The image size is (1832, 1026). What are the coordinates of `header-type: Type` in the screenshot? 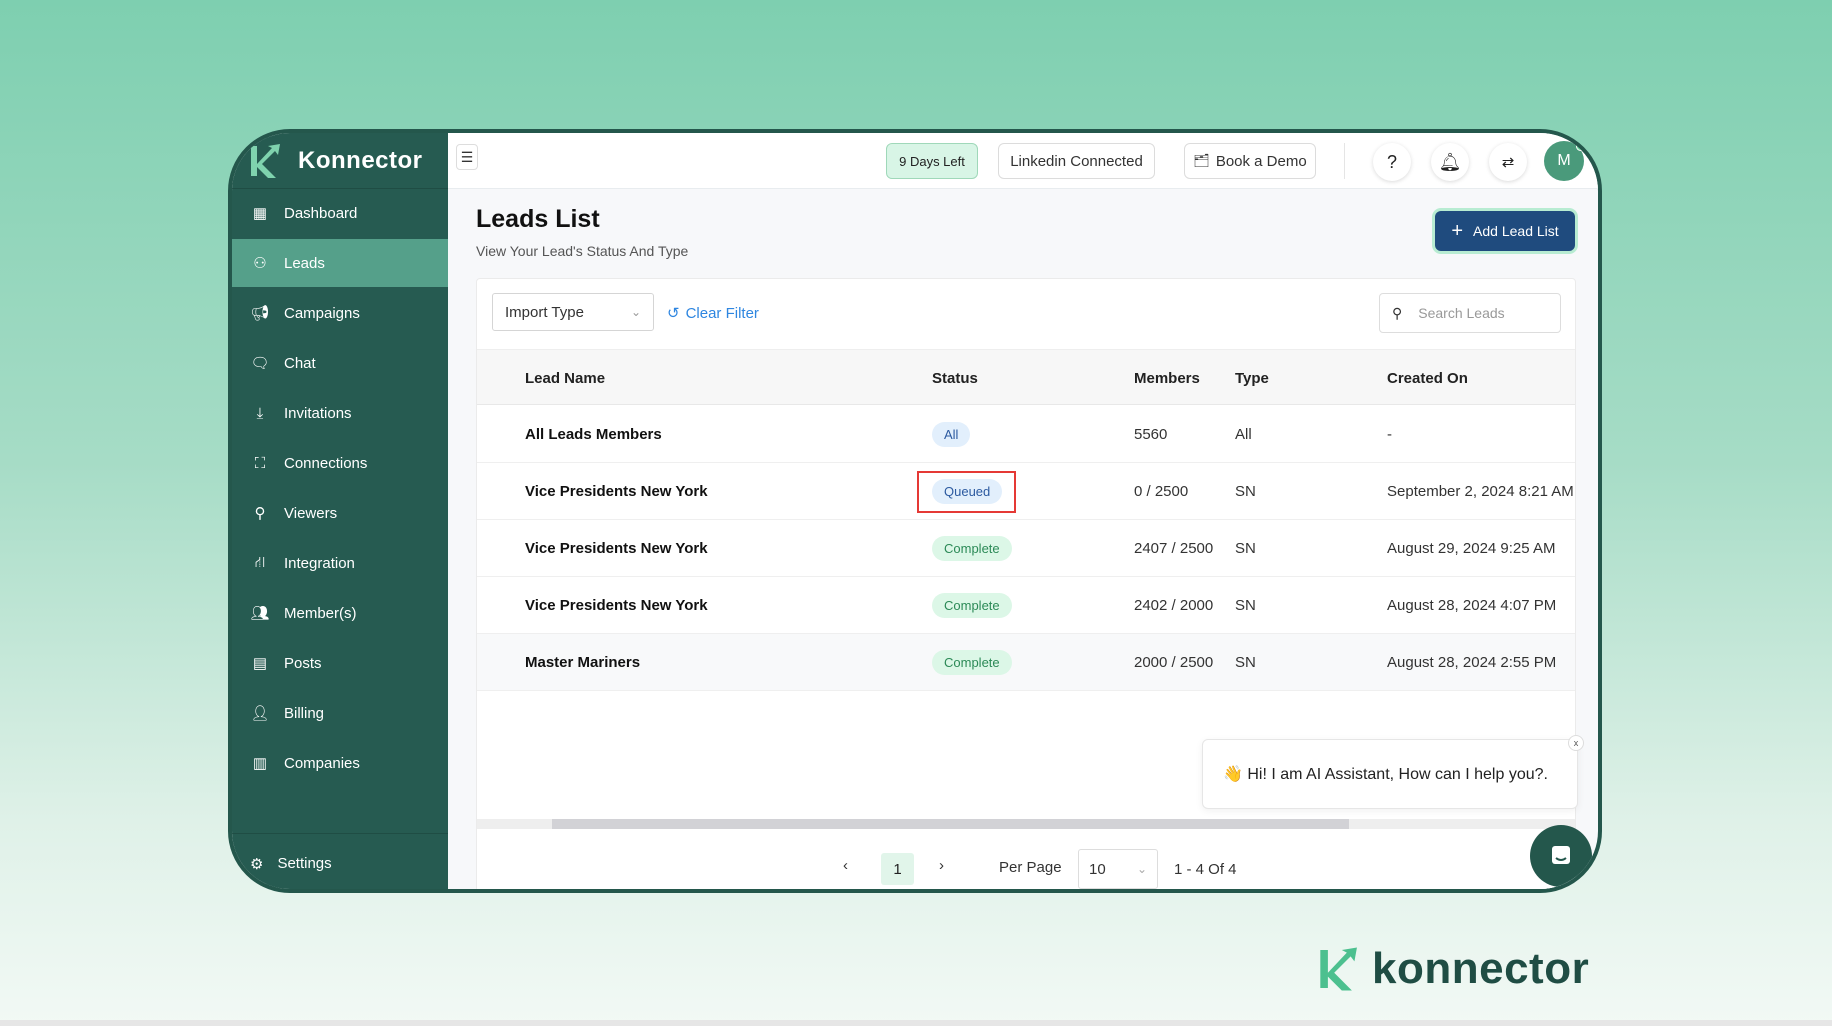 It's located at (1252, 378).